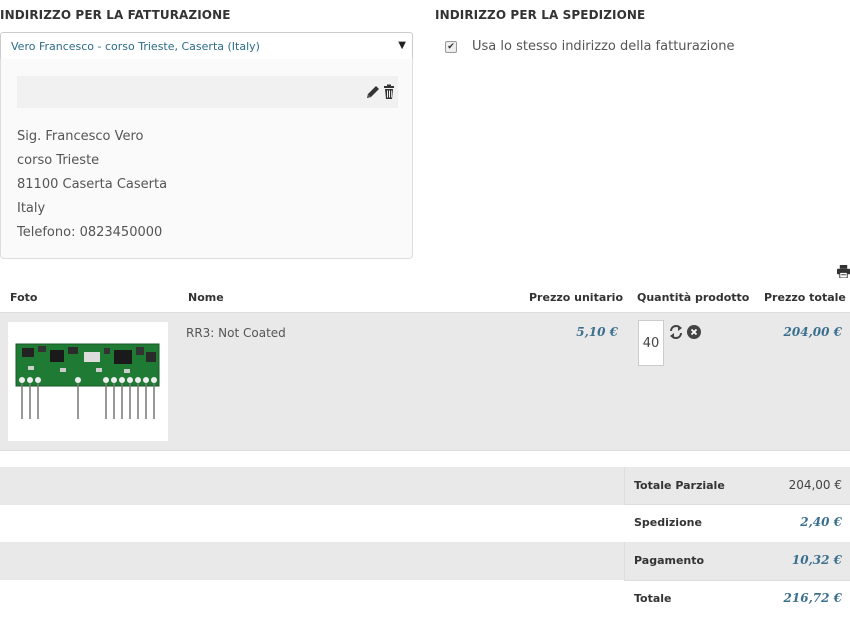 This screenshot has height=618, width=850. I want to click on col-header-unit-price: Prezzo unitario, so click(576, 297).